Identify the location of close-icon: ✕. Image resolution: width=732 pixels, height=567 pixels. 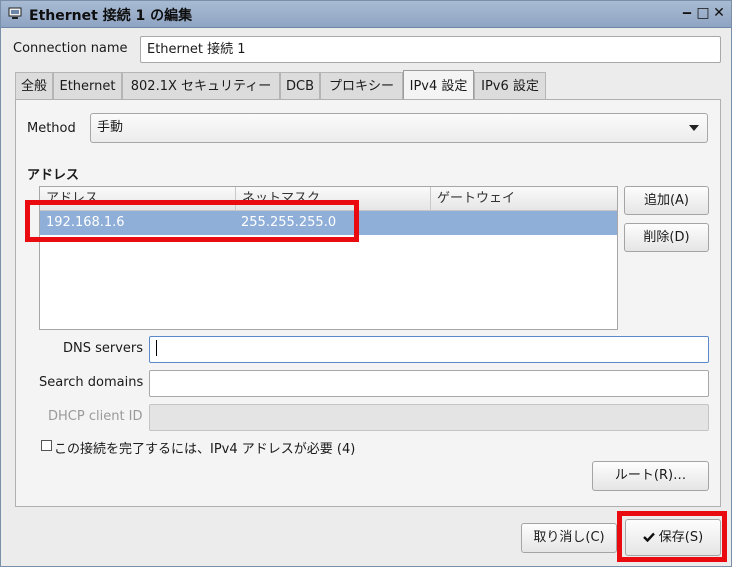
(719, 13).